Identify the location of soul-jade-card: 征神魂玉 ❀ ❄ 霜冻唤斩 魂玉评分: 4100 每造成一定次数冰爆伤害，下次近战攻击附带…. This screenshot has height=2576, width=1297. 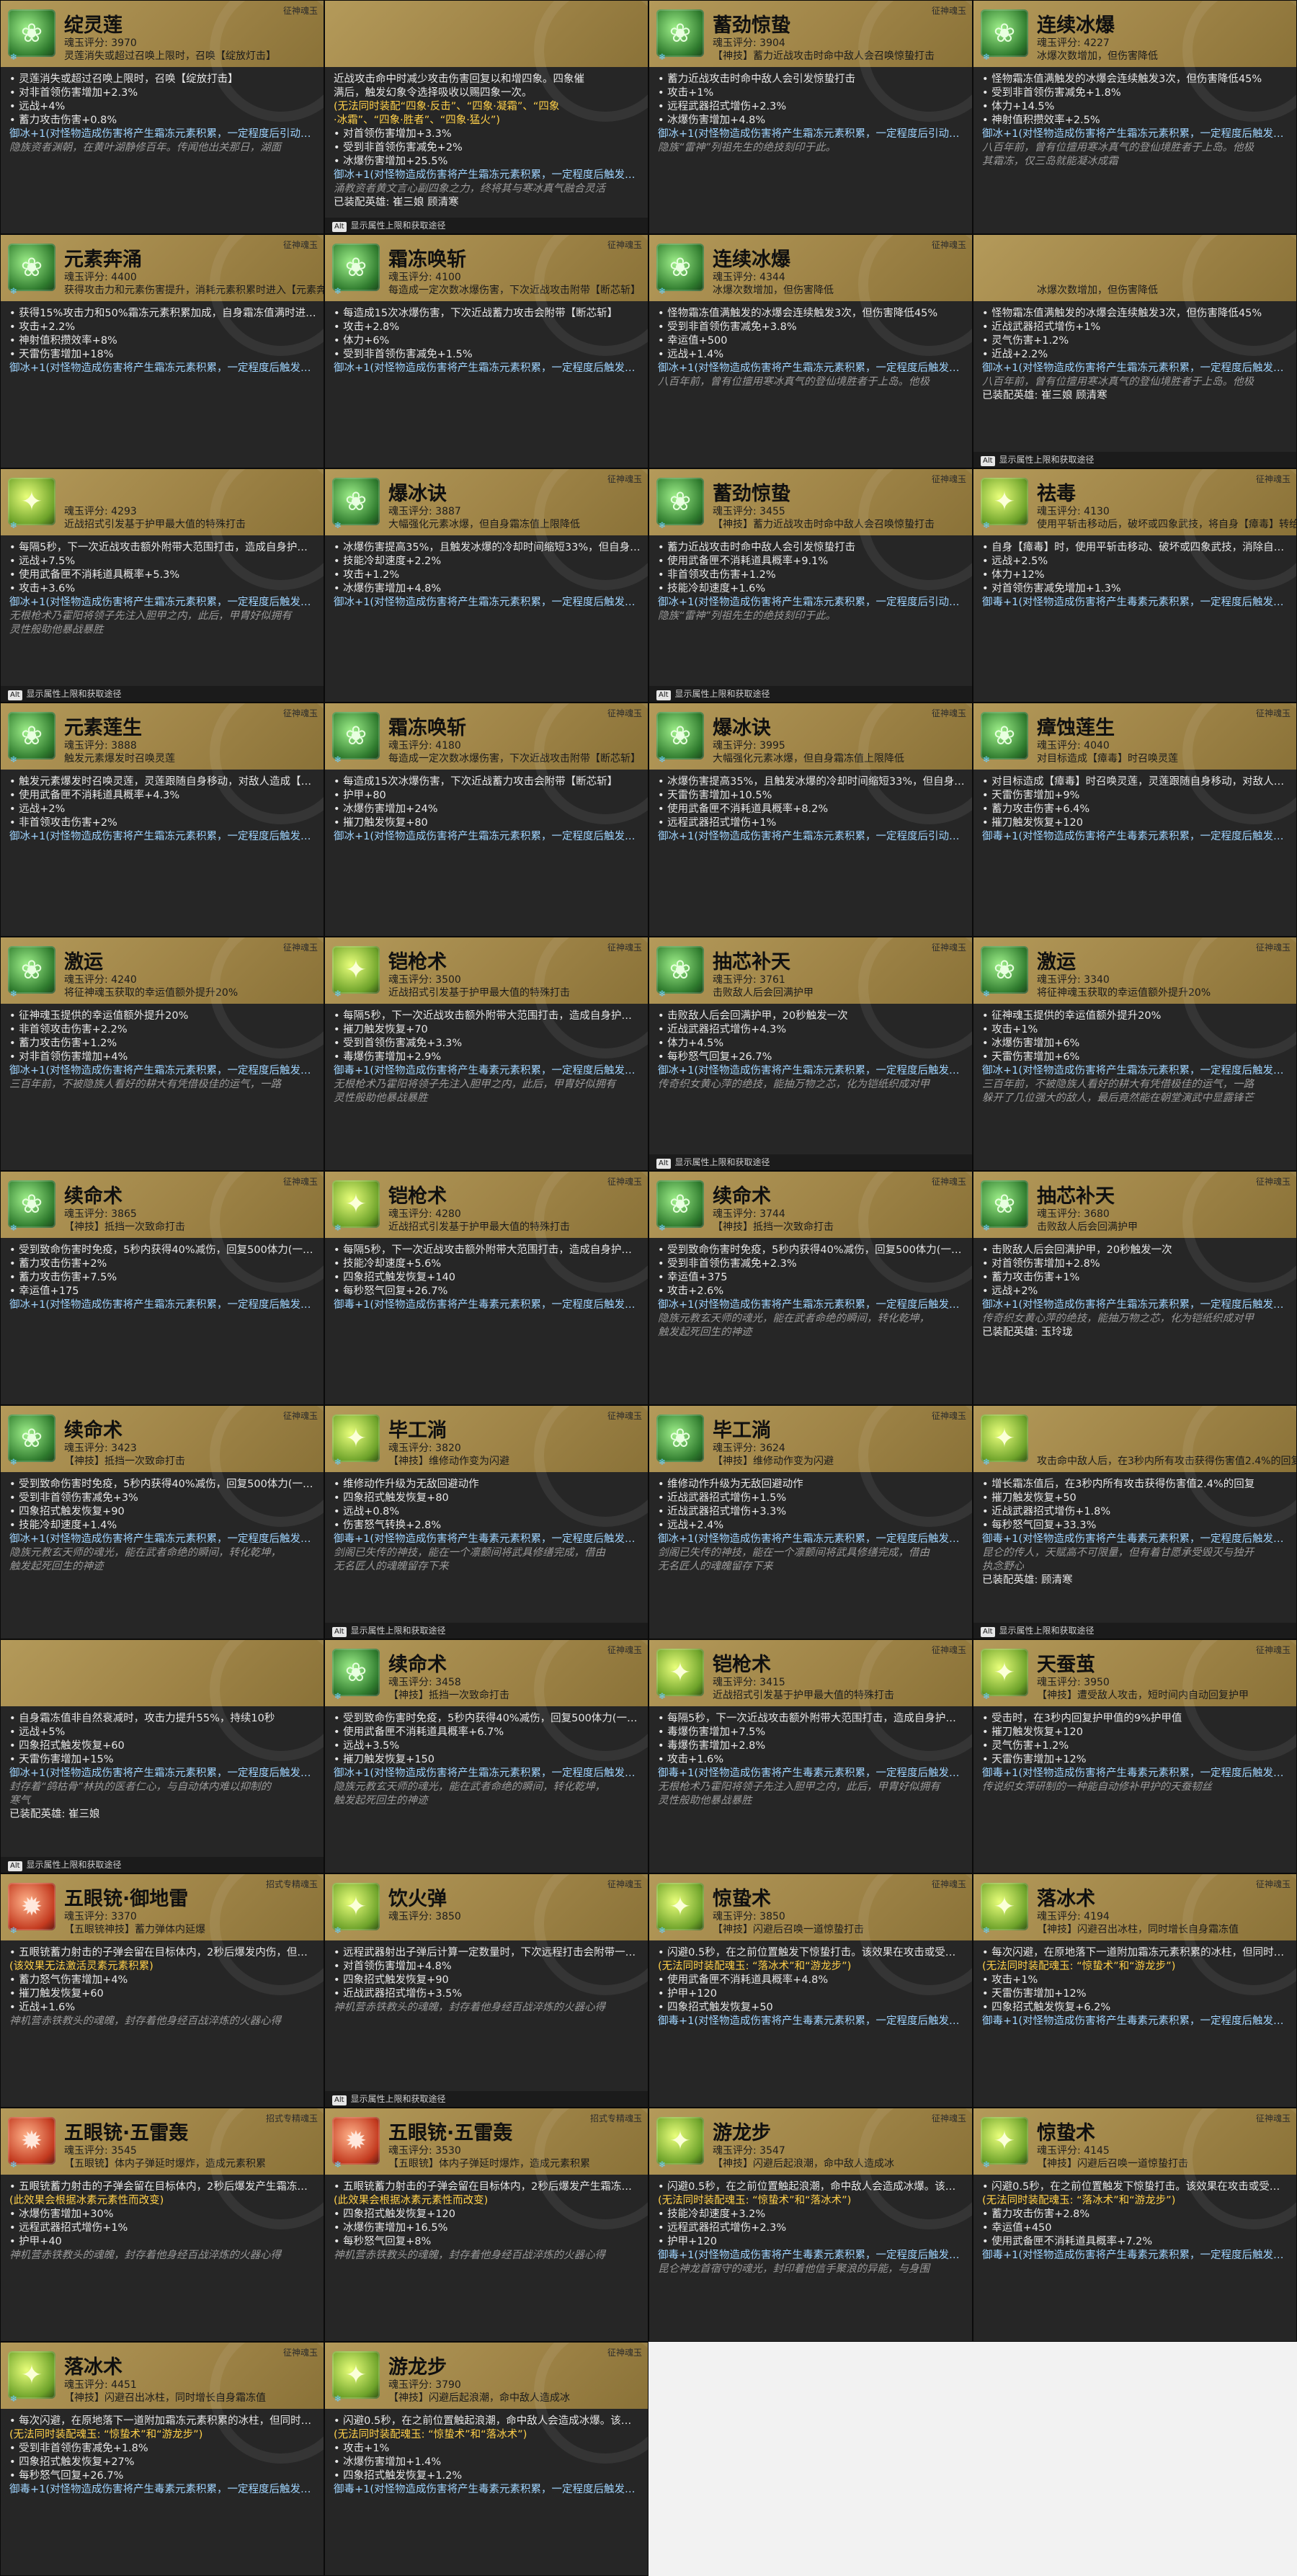
(486, 351).